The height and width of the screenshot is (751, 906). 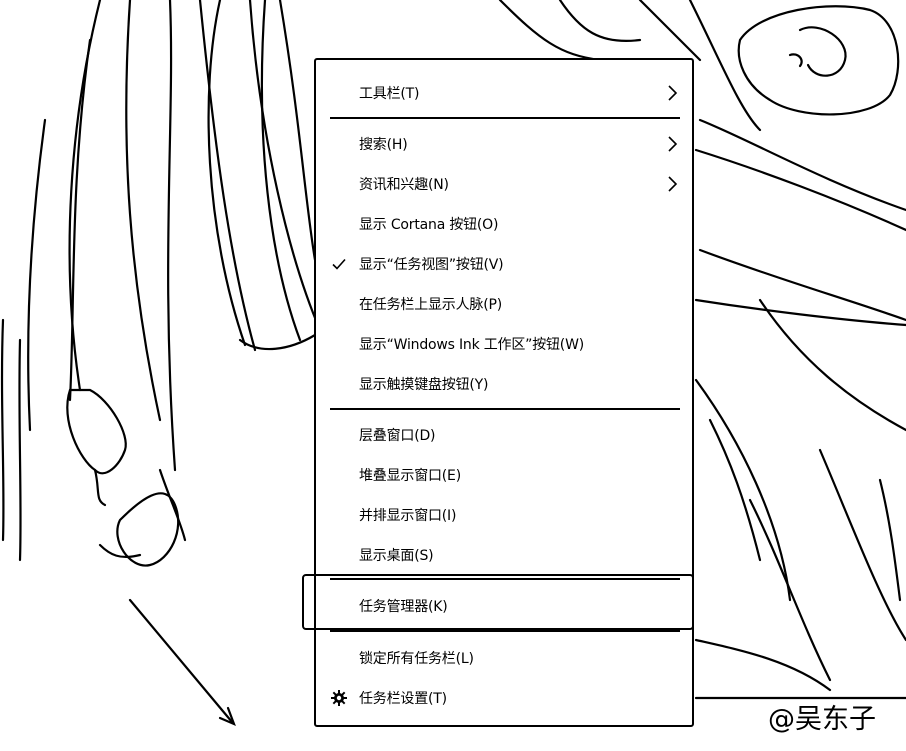 What do you see at coordinates (504, 698) in the screenshot?
I see `menu-item-taskbar-settings: 任务栏设置(T)` at bounding box center [504, 698].